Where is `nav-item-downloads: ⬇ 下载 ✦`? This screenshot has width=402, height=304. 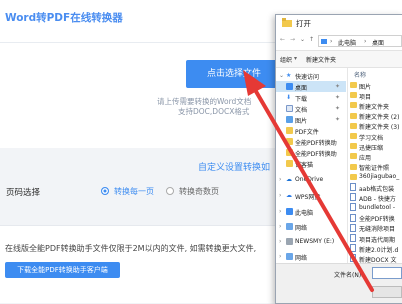 nav-item-downloads: ⬇ 下载 ✦ is located at coordinates (311, 97).